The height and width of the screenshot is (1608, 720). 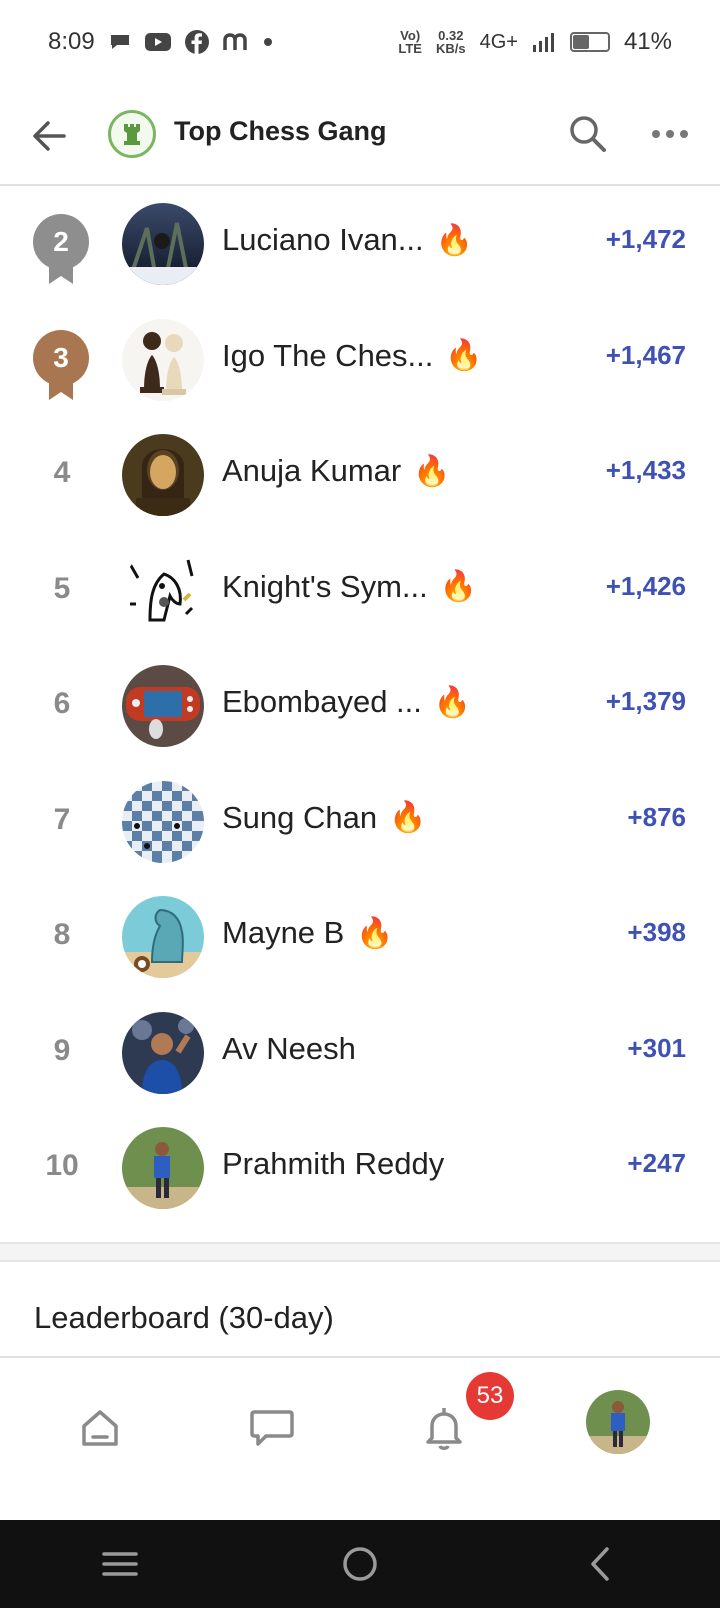 I want to click on nav-profile-avatar, so click(x=618, y=1422).